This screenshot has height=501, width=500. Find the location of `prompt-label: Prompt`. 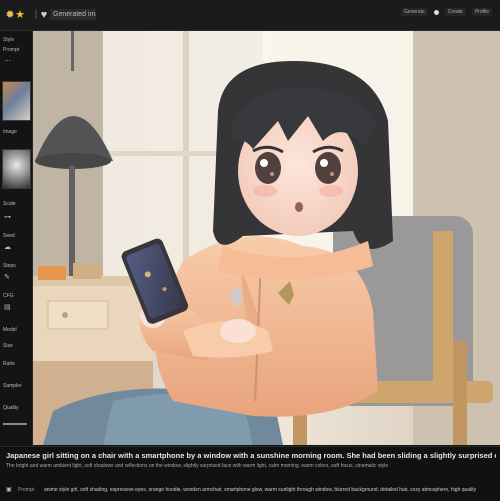

prompt-label: Prompt is located at coordinates (26, 490).